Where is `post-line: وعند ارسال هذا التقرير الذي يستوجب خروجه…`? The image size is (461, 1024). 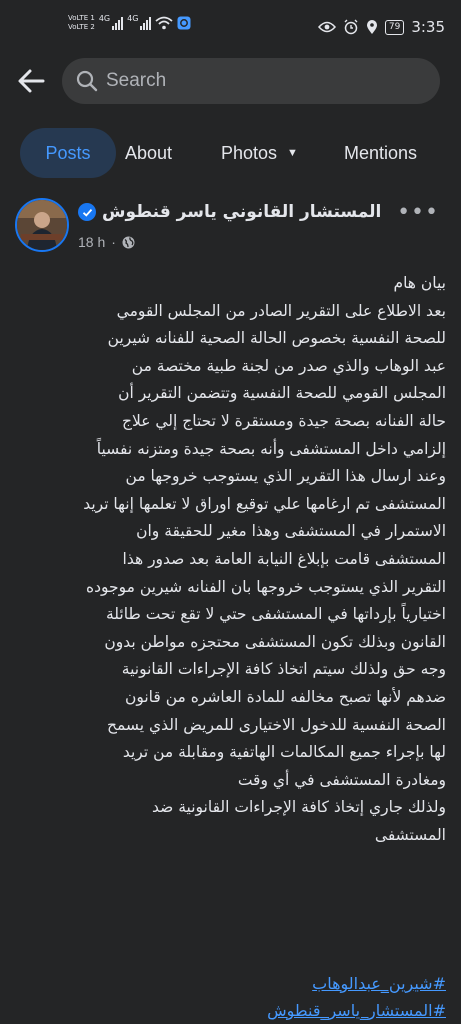
post-line: وعند ارسال هذا التقرير الذي يستوجب خروجه… is located at coordinates (285, 476).